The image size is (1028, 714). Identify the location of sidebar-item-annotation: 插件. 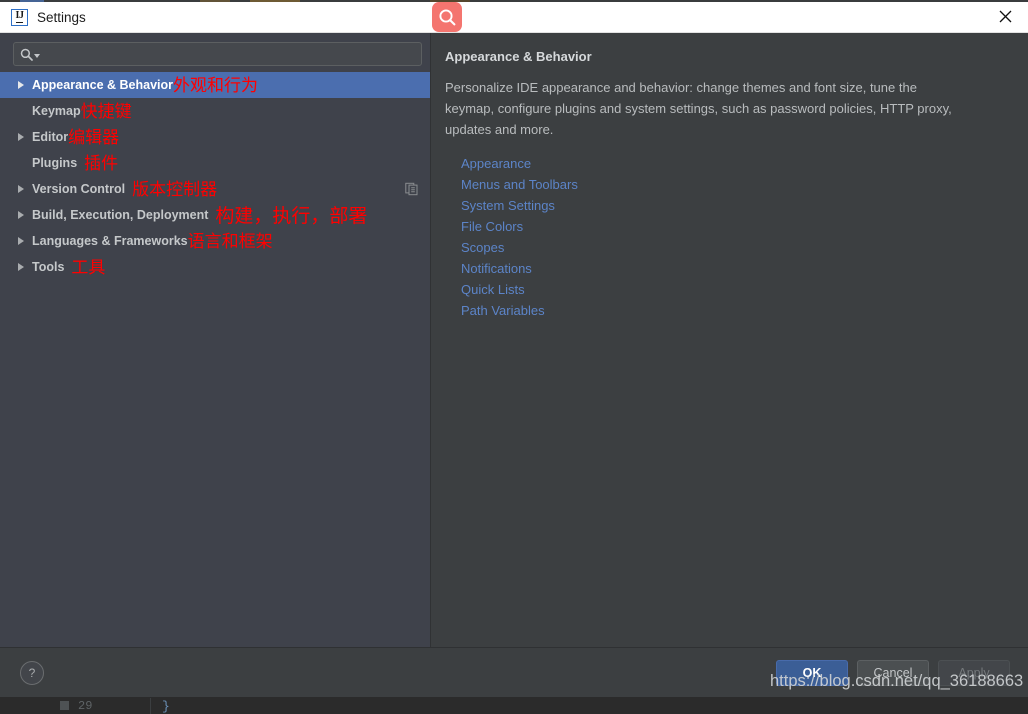
(101, 163).